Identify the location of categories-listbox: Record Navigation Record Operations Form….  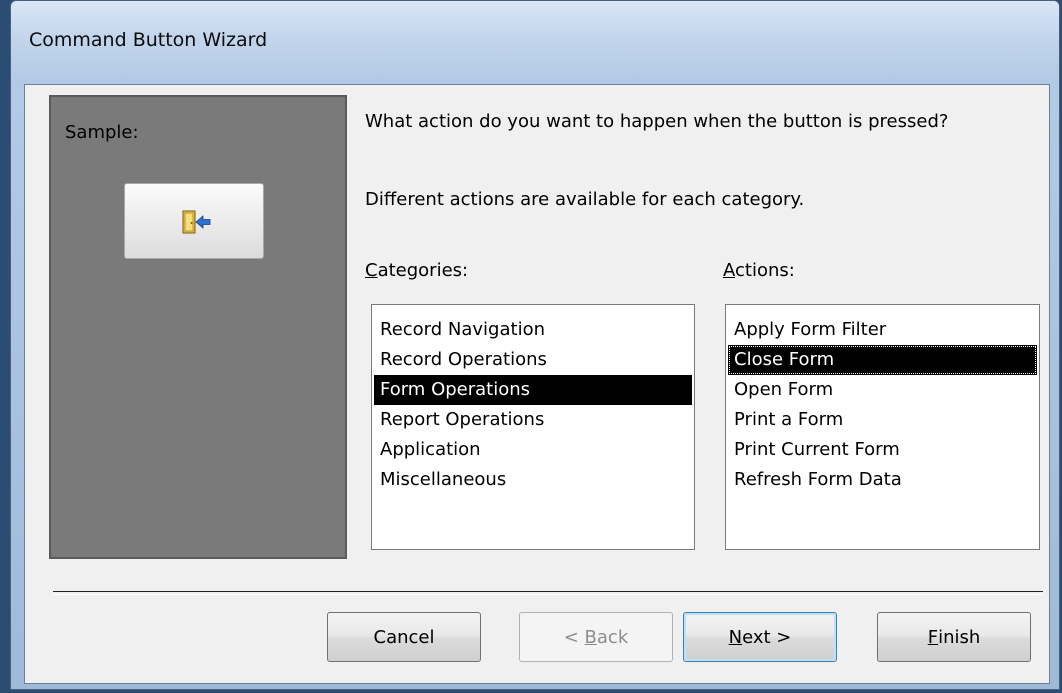
(533, 427).